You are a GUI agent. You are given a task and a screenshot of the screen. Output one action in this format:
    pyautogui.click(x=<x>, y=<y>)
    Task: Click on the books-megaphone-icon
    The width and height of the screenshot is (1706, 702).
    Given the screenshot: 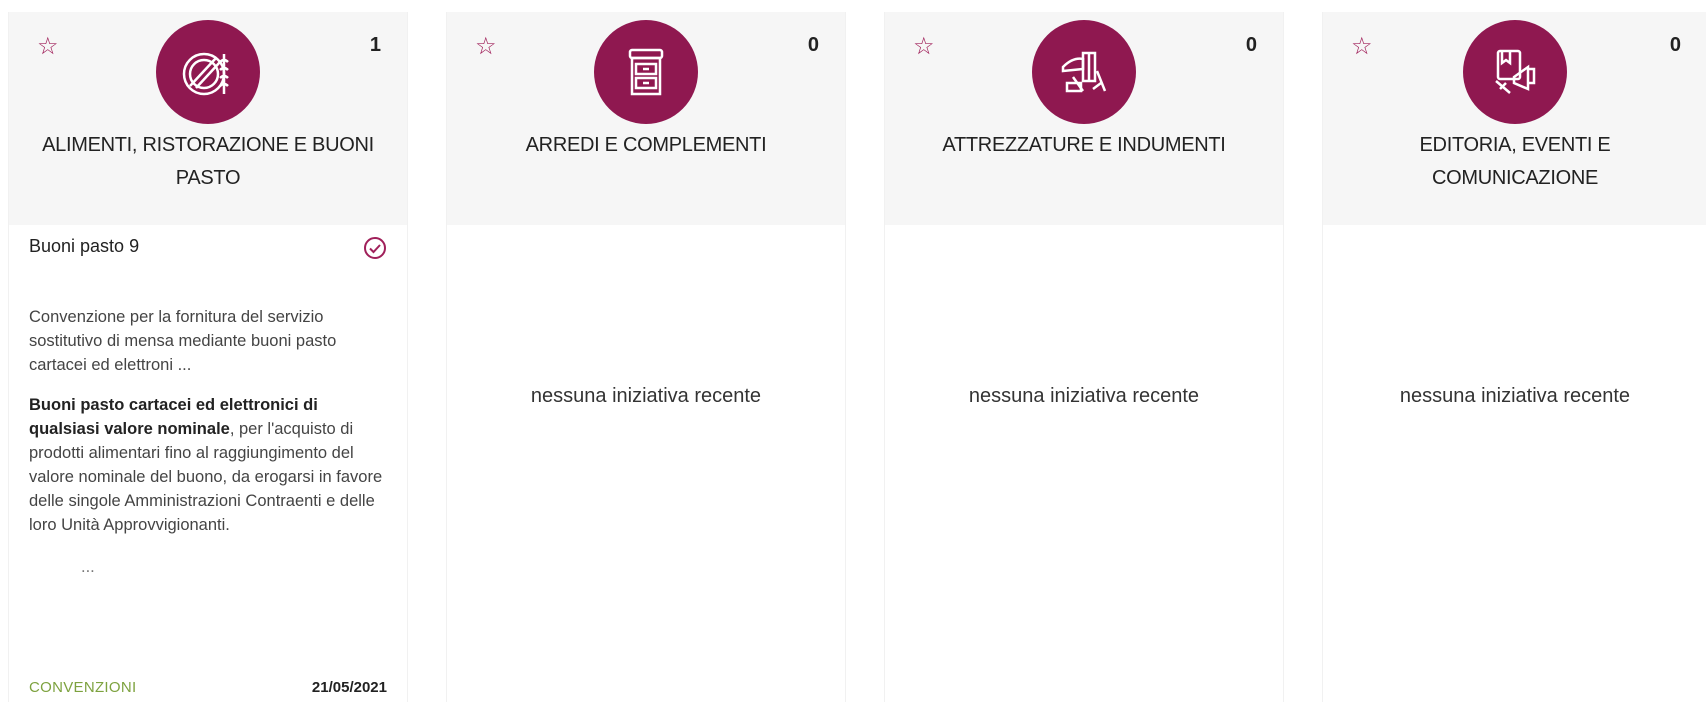 What is the action you would take?
    pyautogui.click(x=1515, y=72)
    